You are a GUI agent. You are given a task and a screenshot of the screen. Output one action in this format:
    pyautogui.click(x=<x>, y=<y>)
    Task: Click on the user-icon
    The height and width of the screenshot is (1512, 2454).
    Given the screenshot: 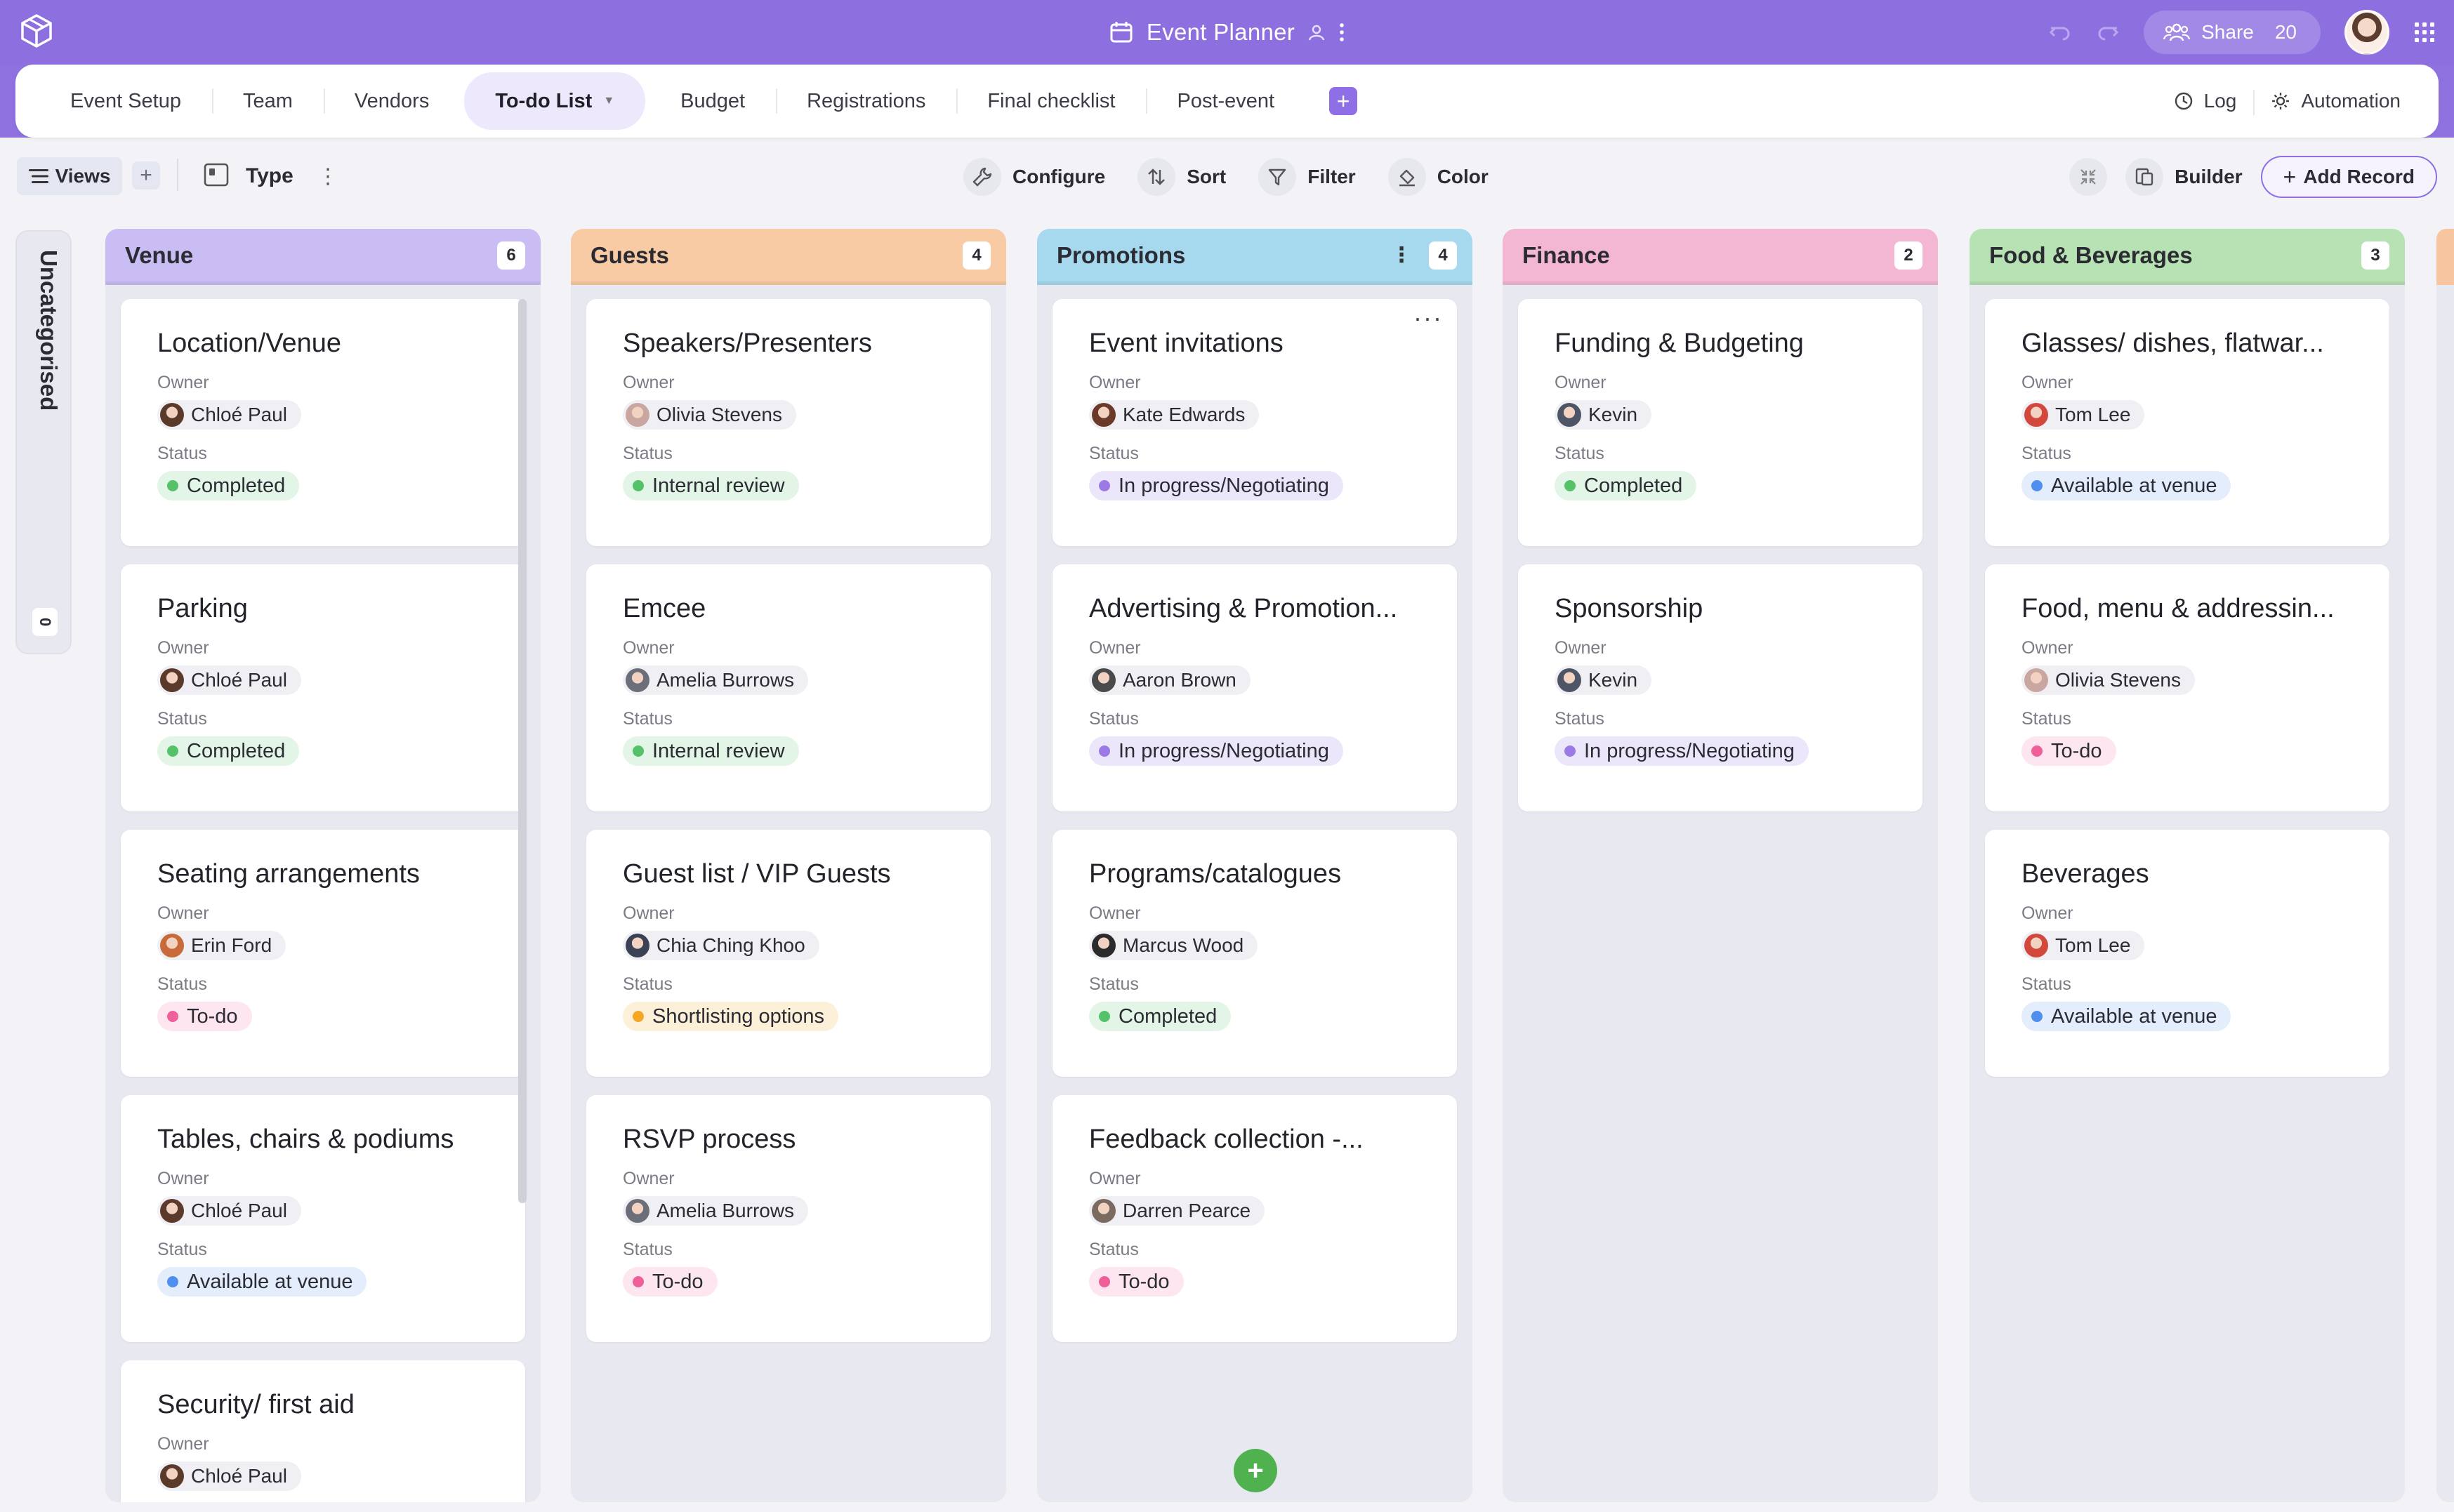 What is the action you would take?
    pyautogui.click(x=1316, y=32)
    